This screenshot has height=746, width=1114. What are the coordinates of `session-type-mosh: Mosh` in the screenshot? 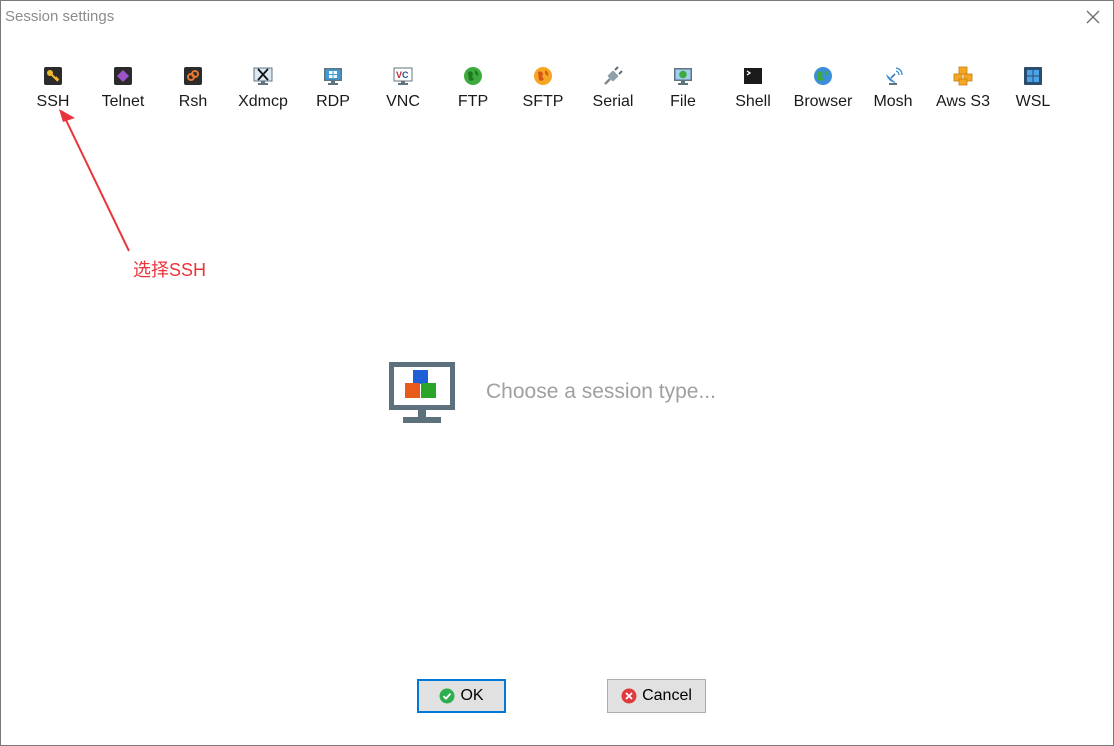 It's located at (893, 89).